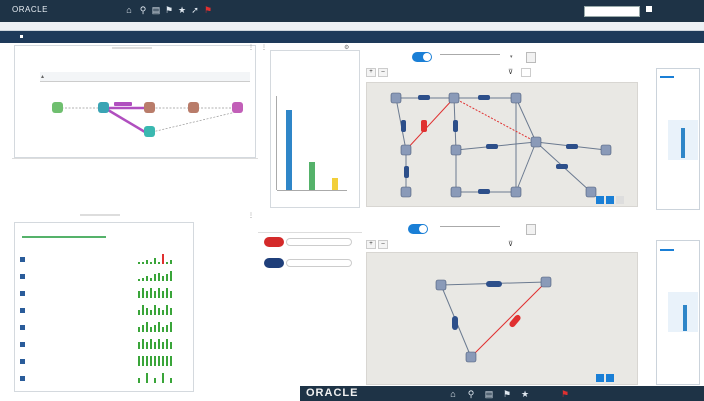  What do you see at coordinates (513, 72) in the screenshot?
I see `filter-icon: ⊽` at bounding box center [513, 72].